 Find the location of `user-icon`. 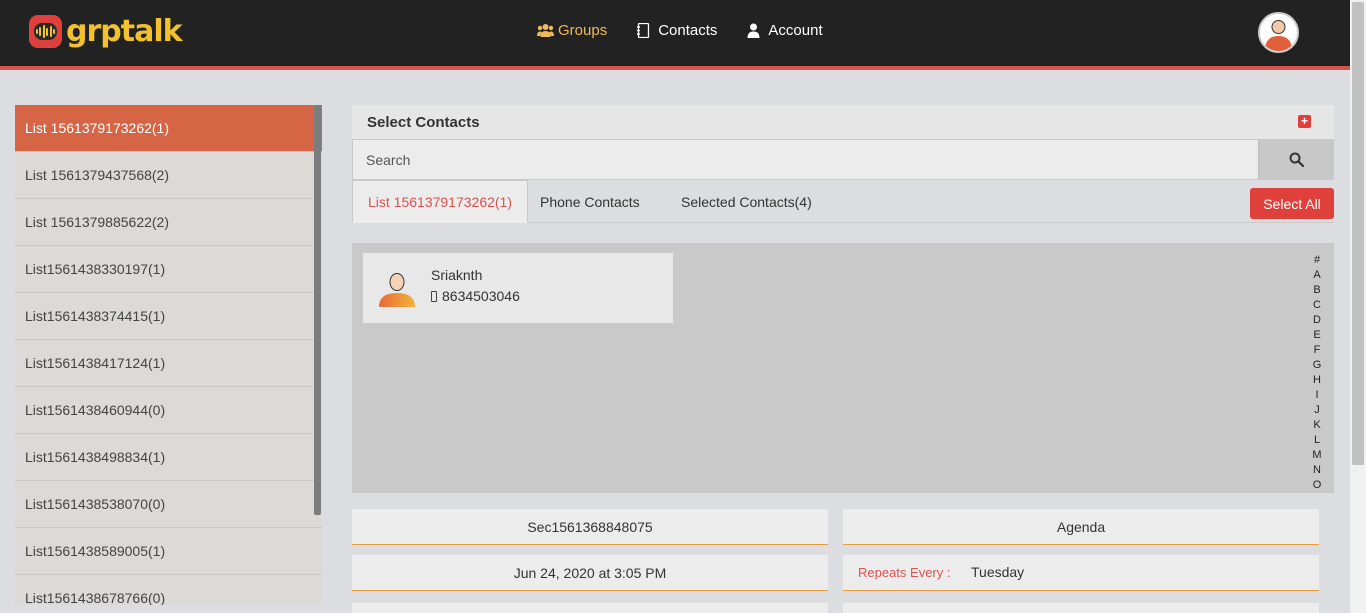

user-icon is located at coordinates (754, 30).